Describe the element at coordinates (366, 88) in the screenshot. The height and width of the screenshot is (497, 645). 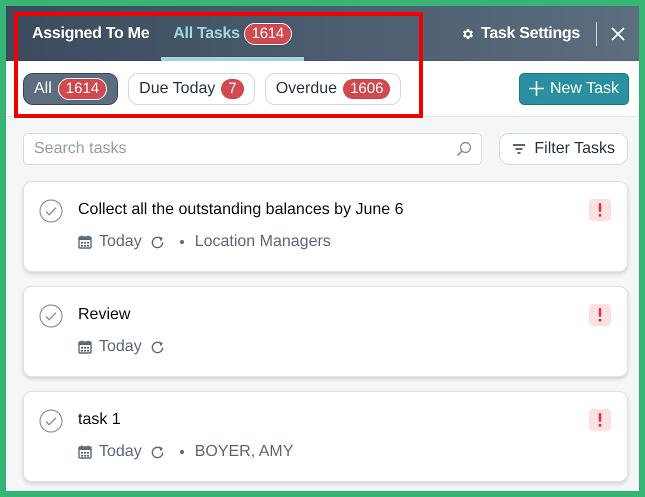
I see `count-badge: 1606` at that location.